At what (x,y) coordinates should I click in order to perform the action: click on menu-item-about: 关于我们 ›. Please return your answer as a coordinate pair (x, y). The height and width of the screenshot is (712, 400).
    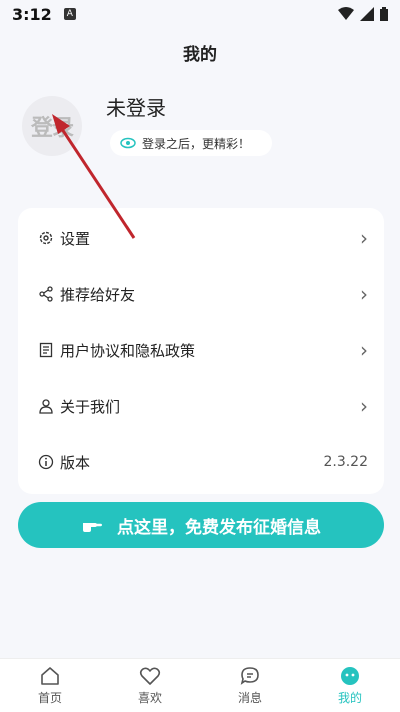
    Looking at the image, I should click on (201, 406).